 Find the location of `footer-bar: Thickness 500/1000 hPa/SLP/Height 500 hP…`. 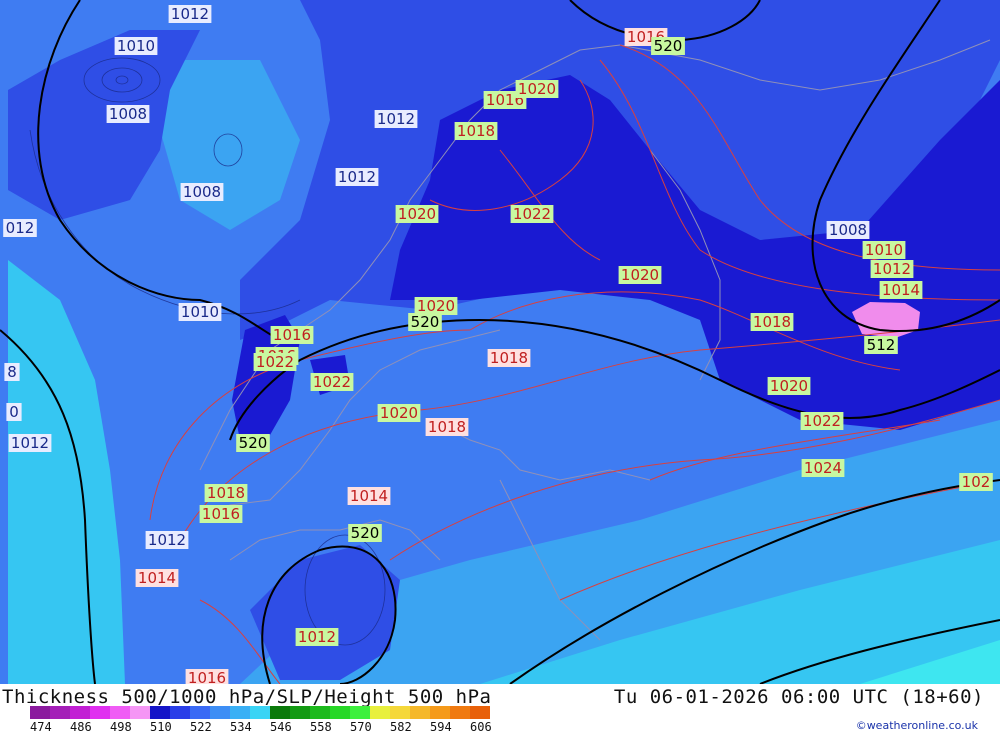

footer-bar: Thickness 500/1000 hPa/SLP/Height 500 hP… is located at coordinates (500, 709).